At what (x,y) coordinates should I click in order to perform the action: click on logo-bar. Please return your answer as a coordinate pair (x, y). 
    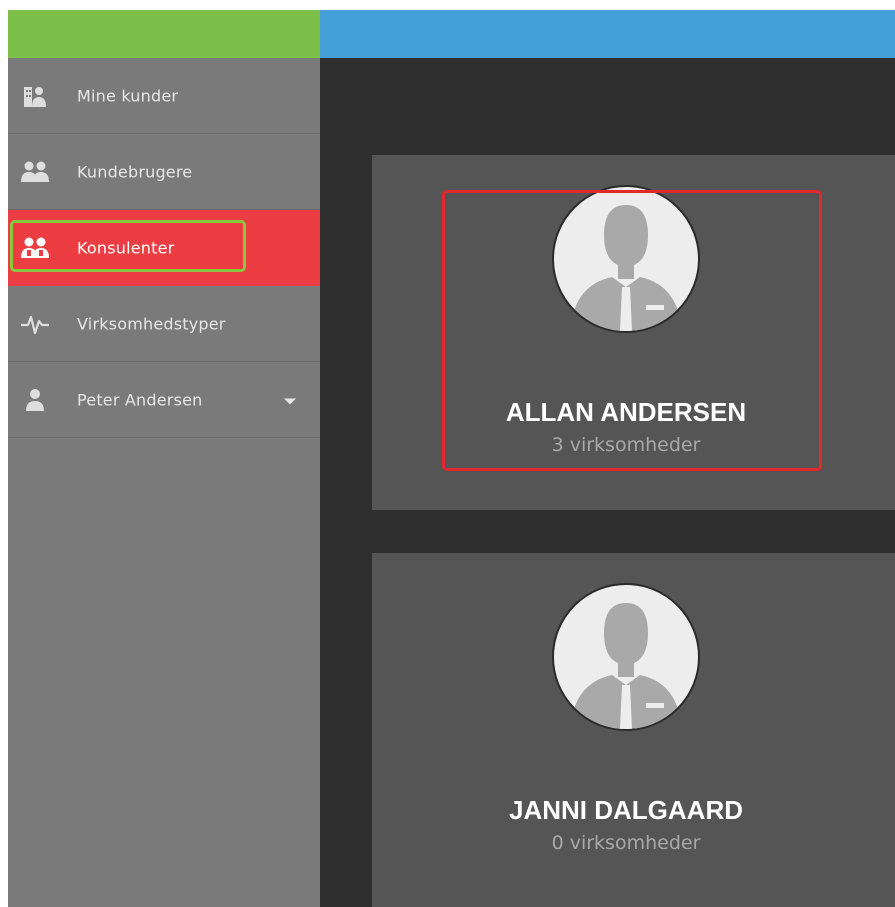
    Looking at the image, I should click on (164, 34).